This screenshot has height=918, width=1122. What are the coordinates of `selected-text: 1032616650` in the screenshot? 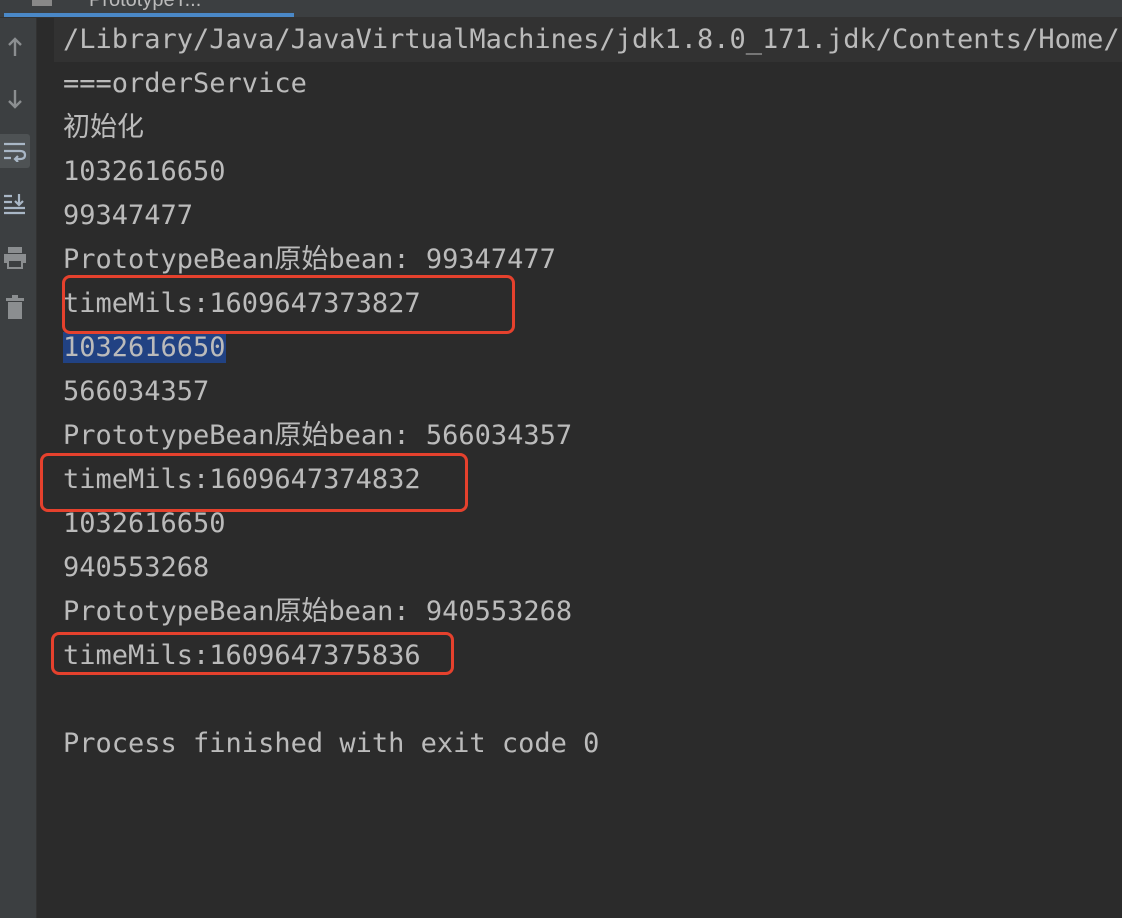 It's located at (144, 347).